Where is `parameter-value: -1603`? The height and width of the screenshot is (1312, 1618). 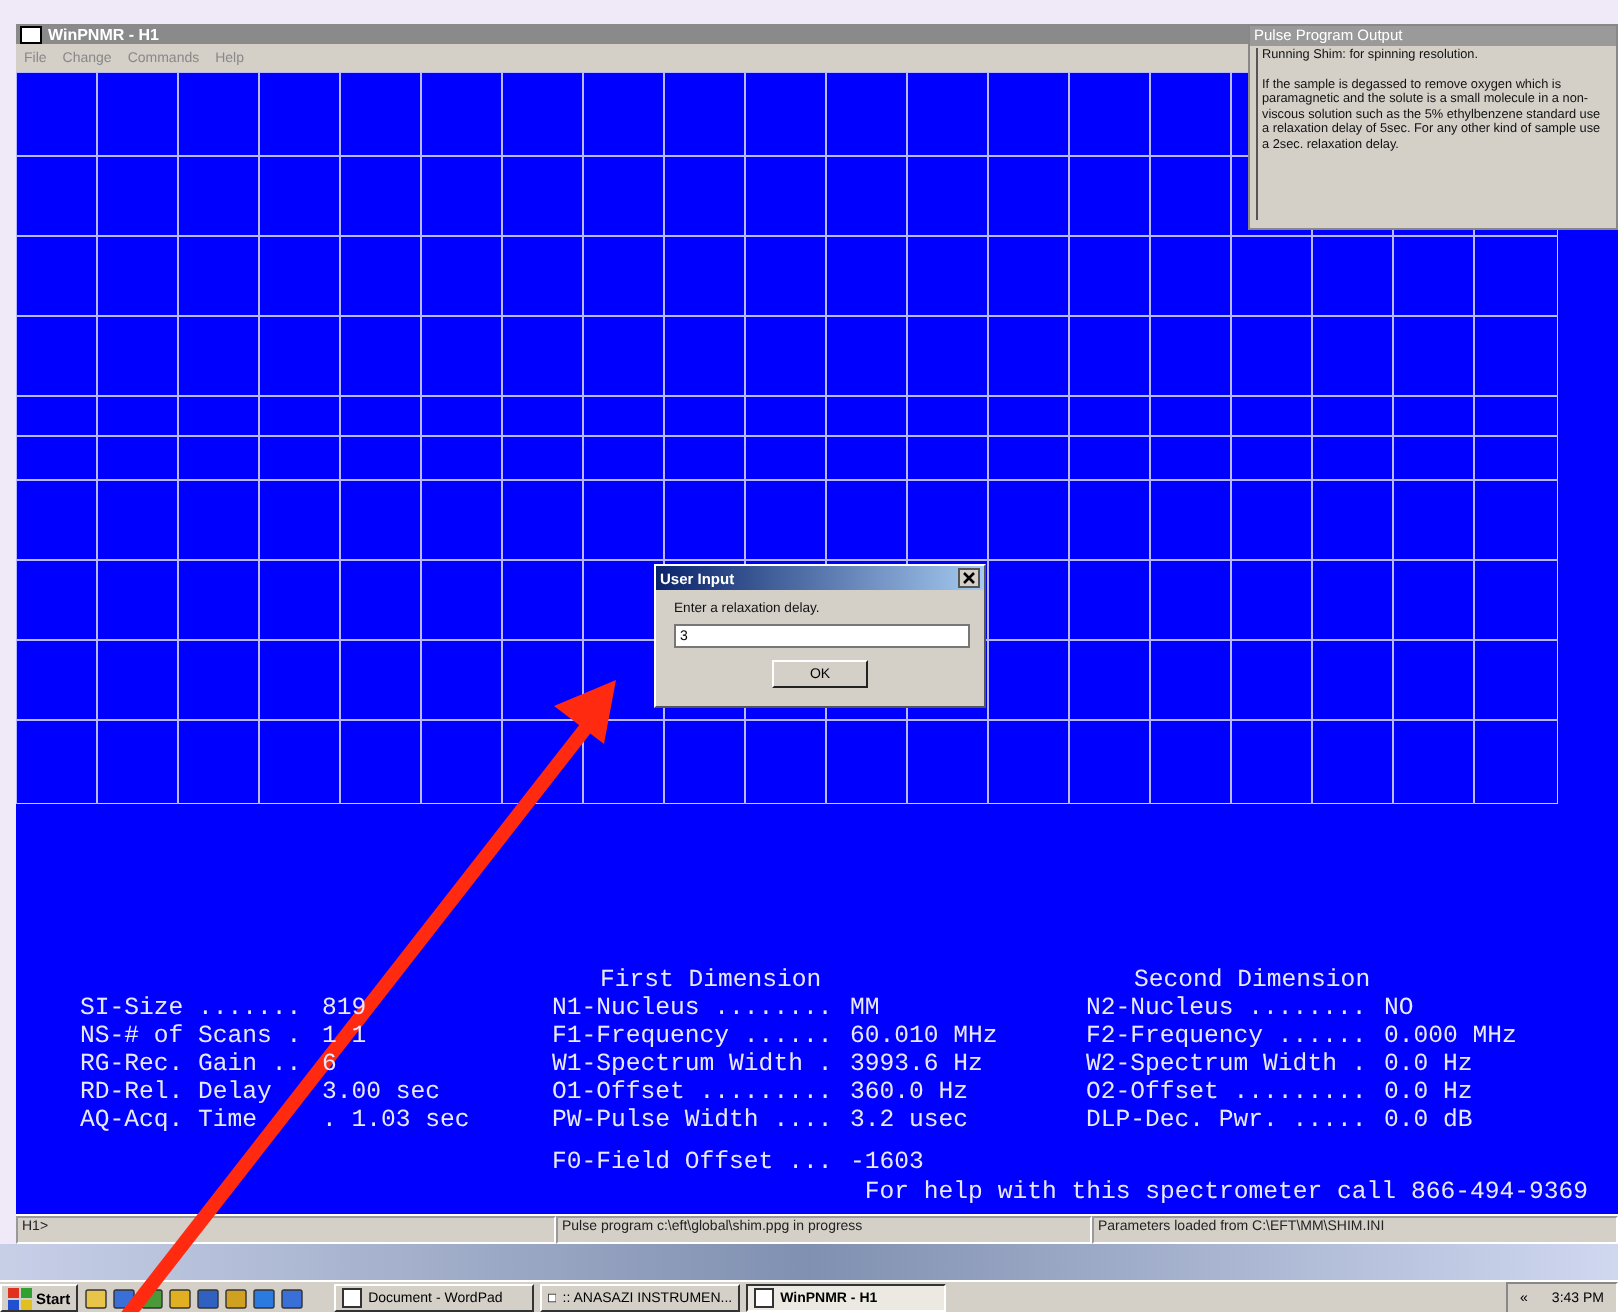
parameter-value: -1603 is located at coordinates (887, 1162).